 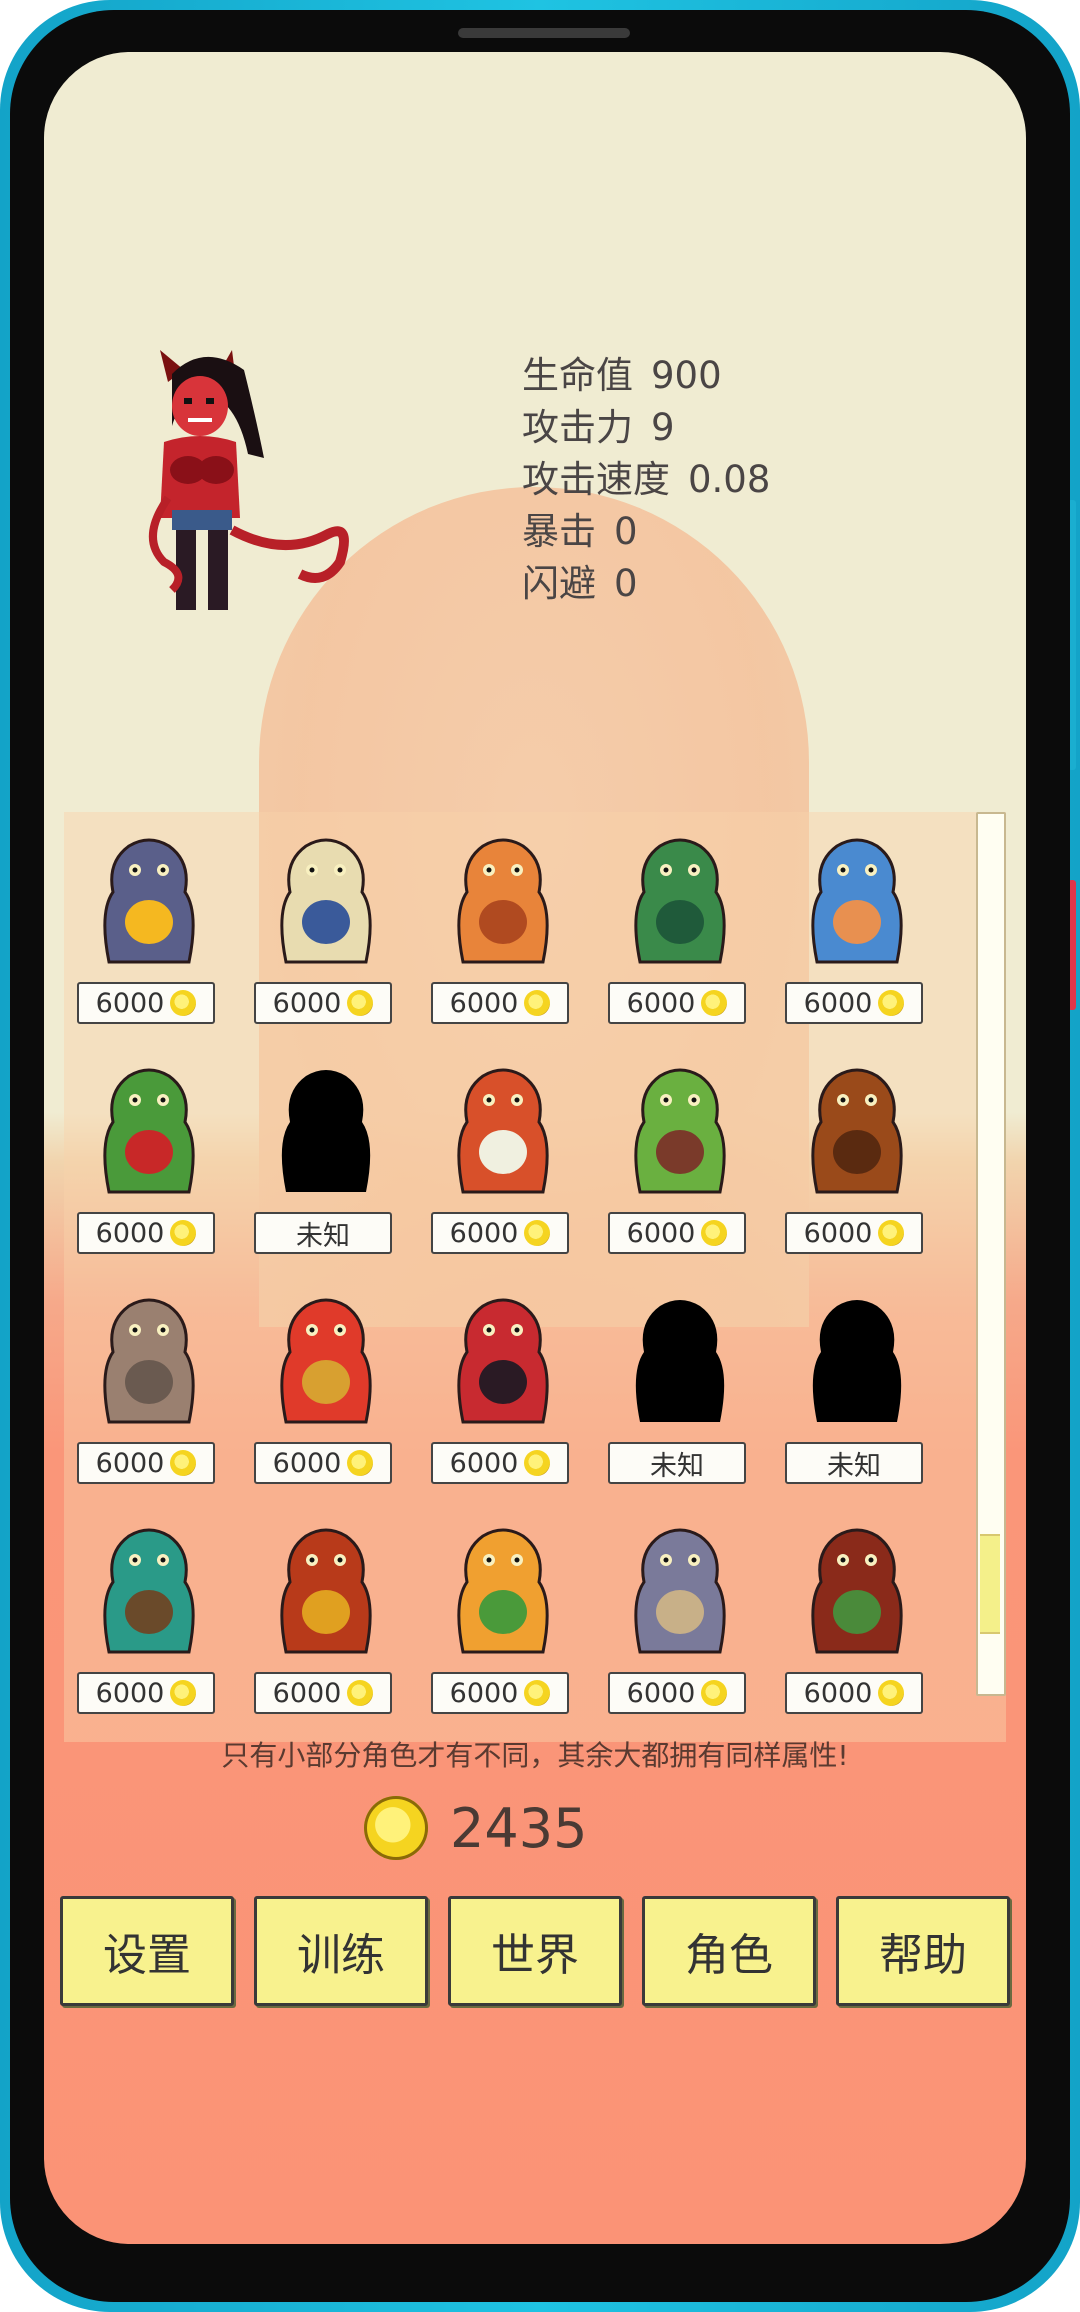 I want to click on gold-display: 2435, so click(x=475, y=1828).